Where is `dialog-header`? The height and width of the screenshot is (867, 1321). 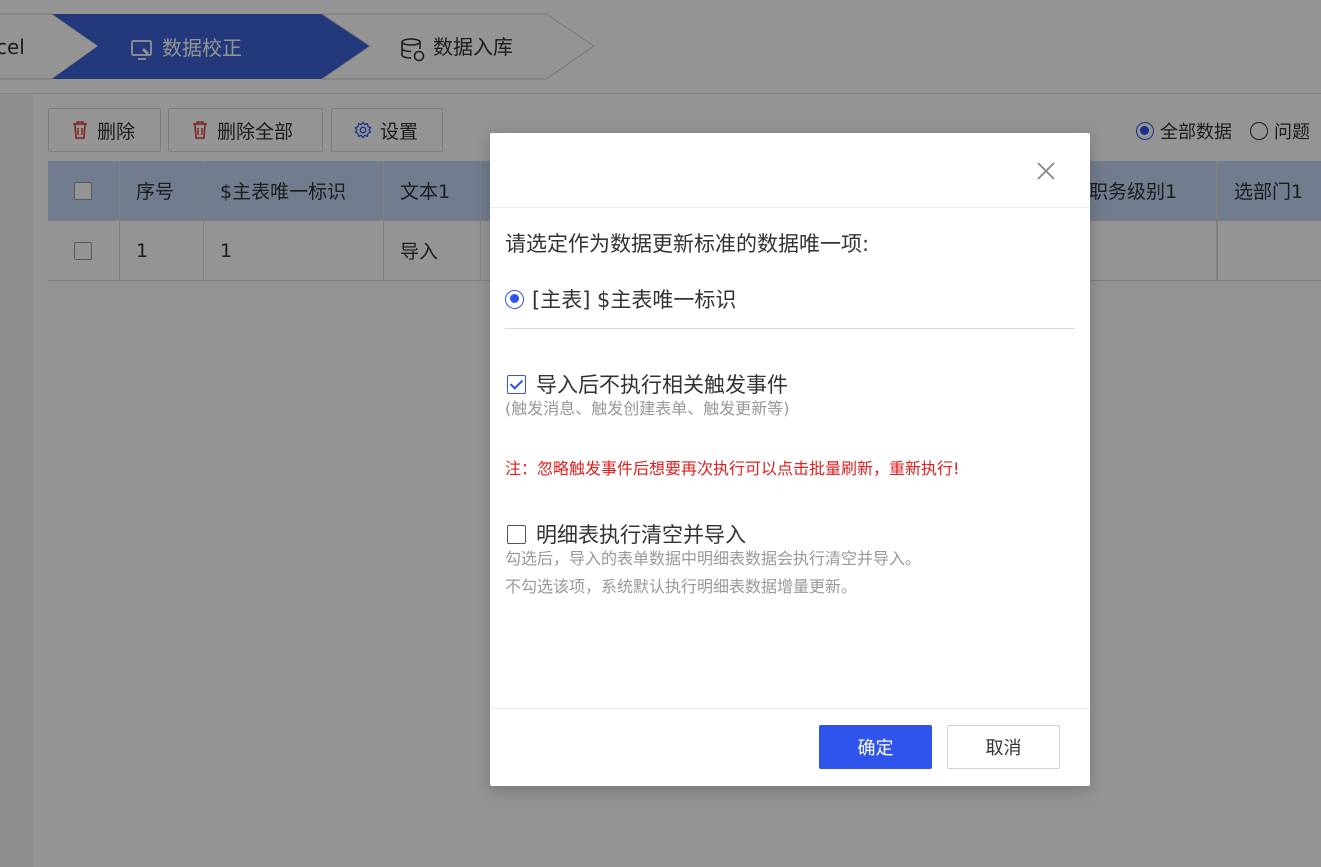
dialog-header is located at coordinates (790, 170).